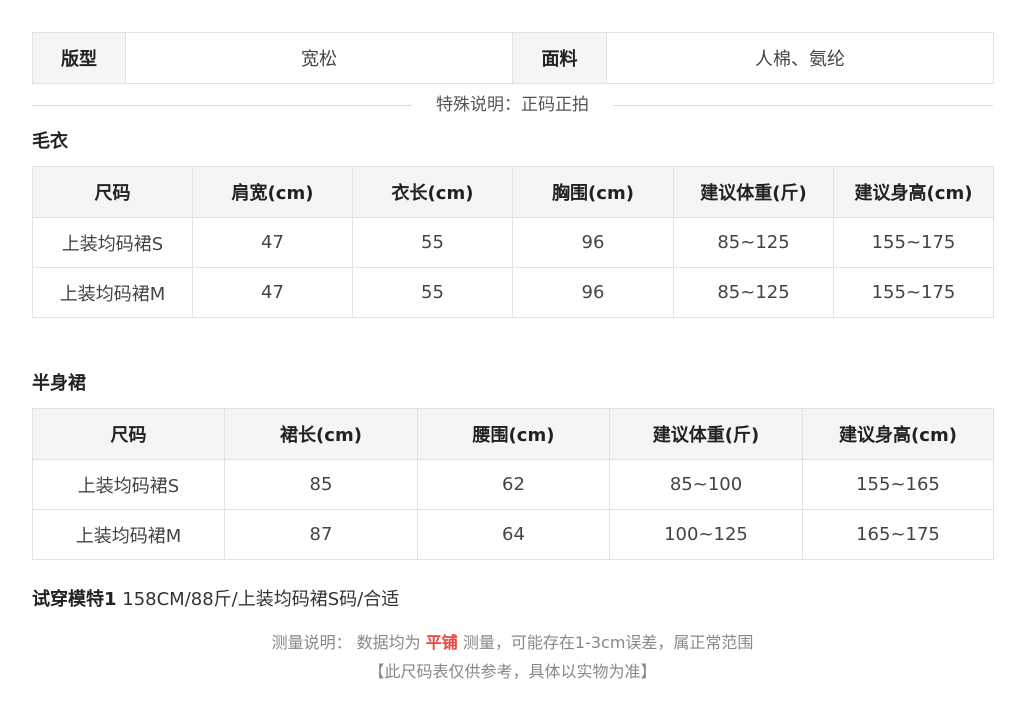 The image size is (1024, 728). What do you see at coordinates (559, 58) in the screenshot?
I see `fabric-label: 面料` at bounding box center [559, 58].